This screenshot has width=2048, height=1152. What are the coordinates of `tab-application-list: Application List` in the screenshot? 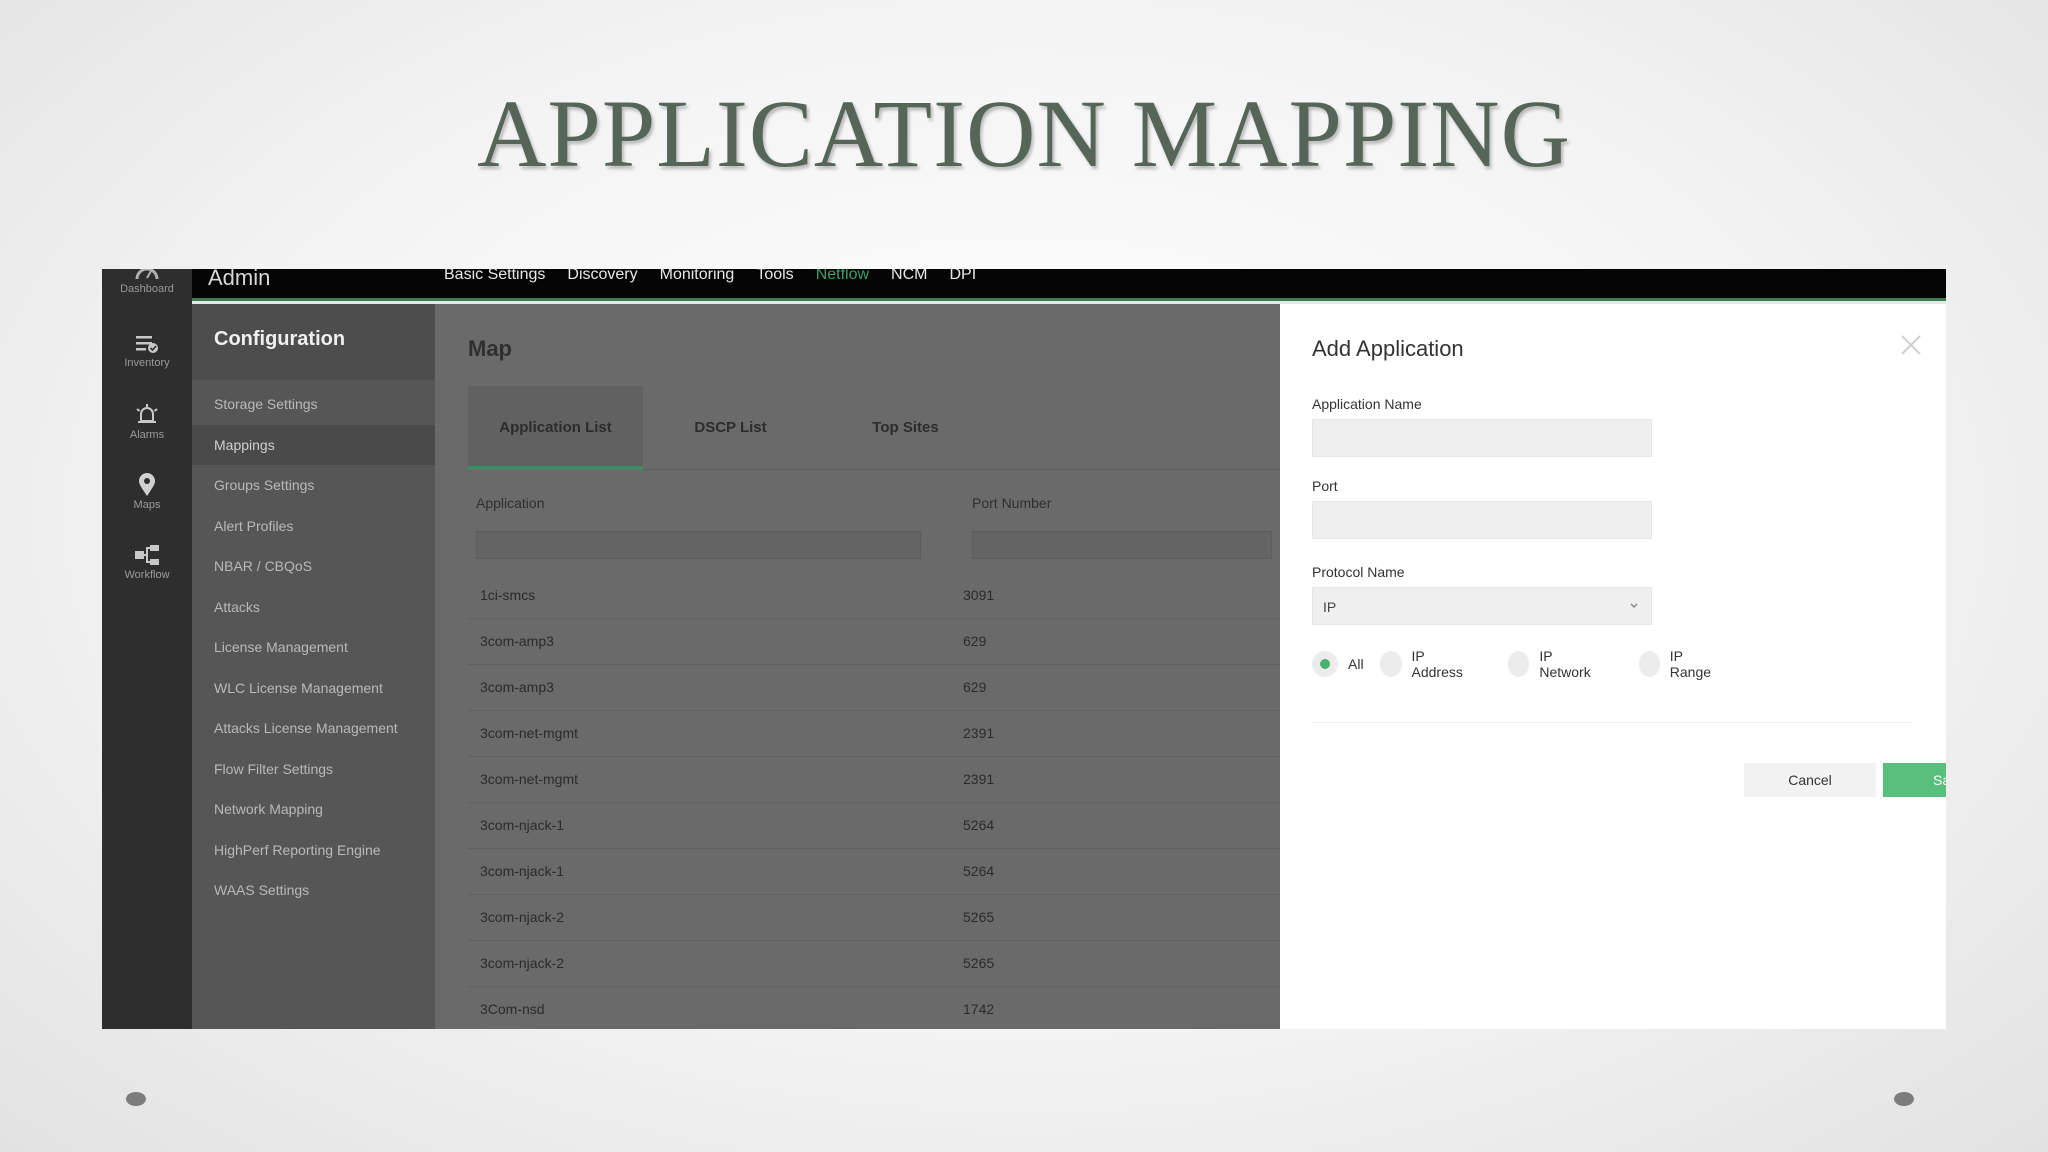 It's located at (555, 428).